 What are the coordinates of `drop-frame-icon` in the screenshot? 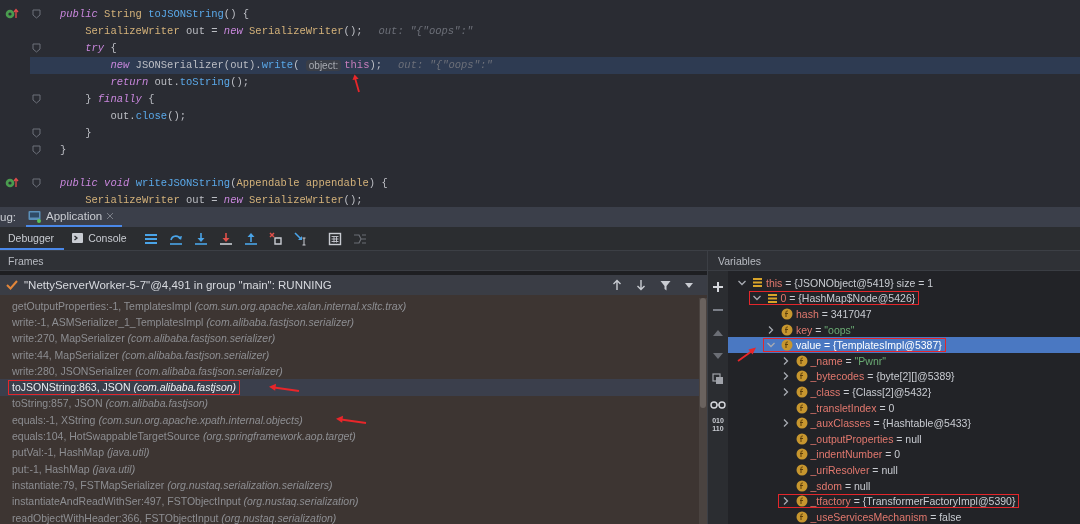 It's located at (275, 238).